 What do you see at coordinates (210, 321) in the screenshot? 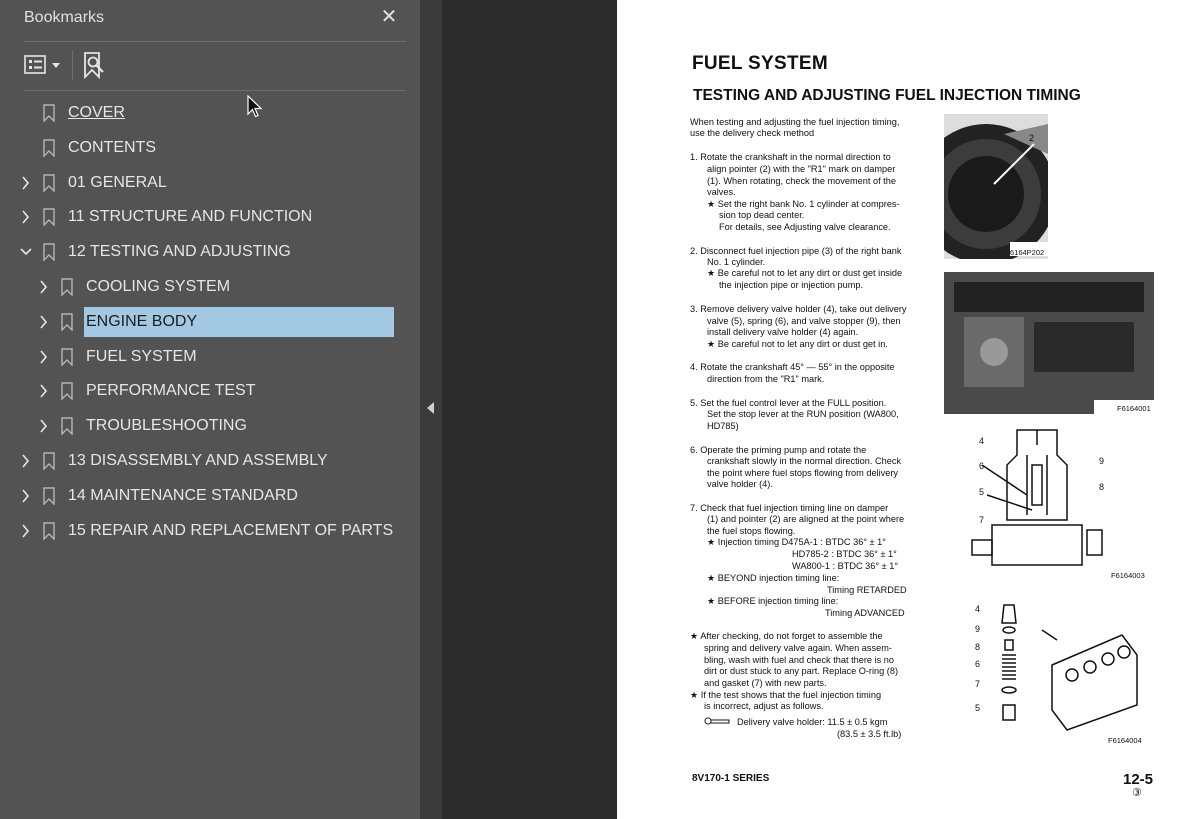
I see `bookmark-item: ENGINE BODY` at bounding box center [210, 321].